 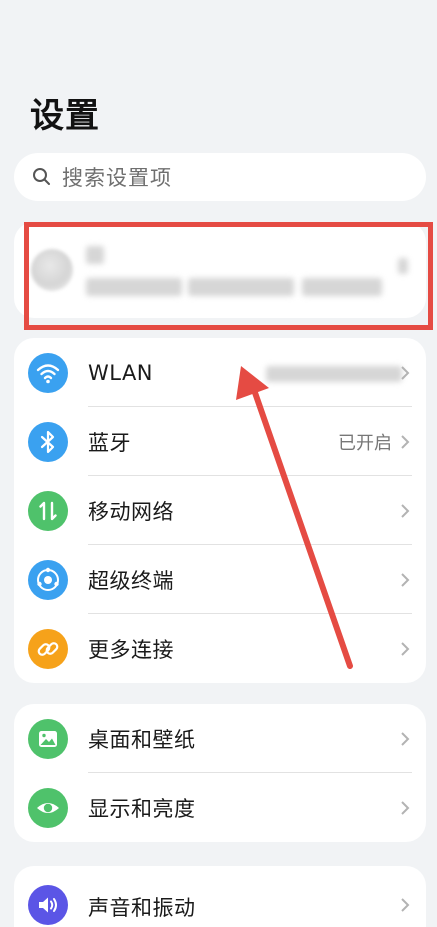 I want to click on settings-item-super-device: 超级终端, so click(x=220, y=579).